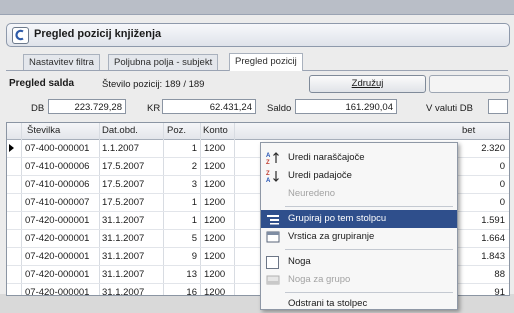  I want to click on column-header-number: Številka, so click(43, 130).